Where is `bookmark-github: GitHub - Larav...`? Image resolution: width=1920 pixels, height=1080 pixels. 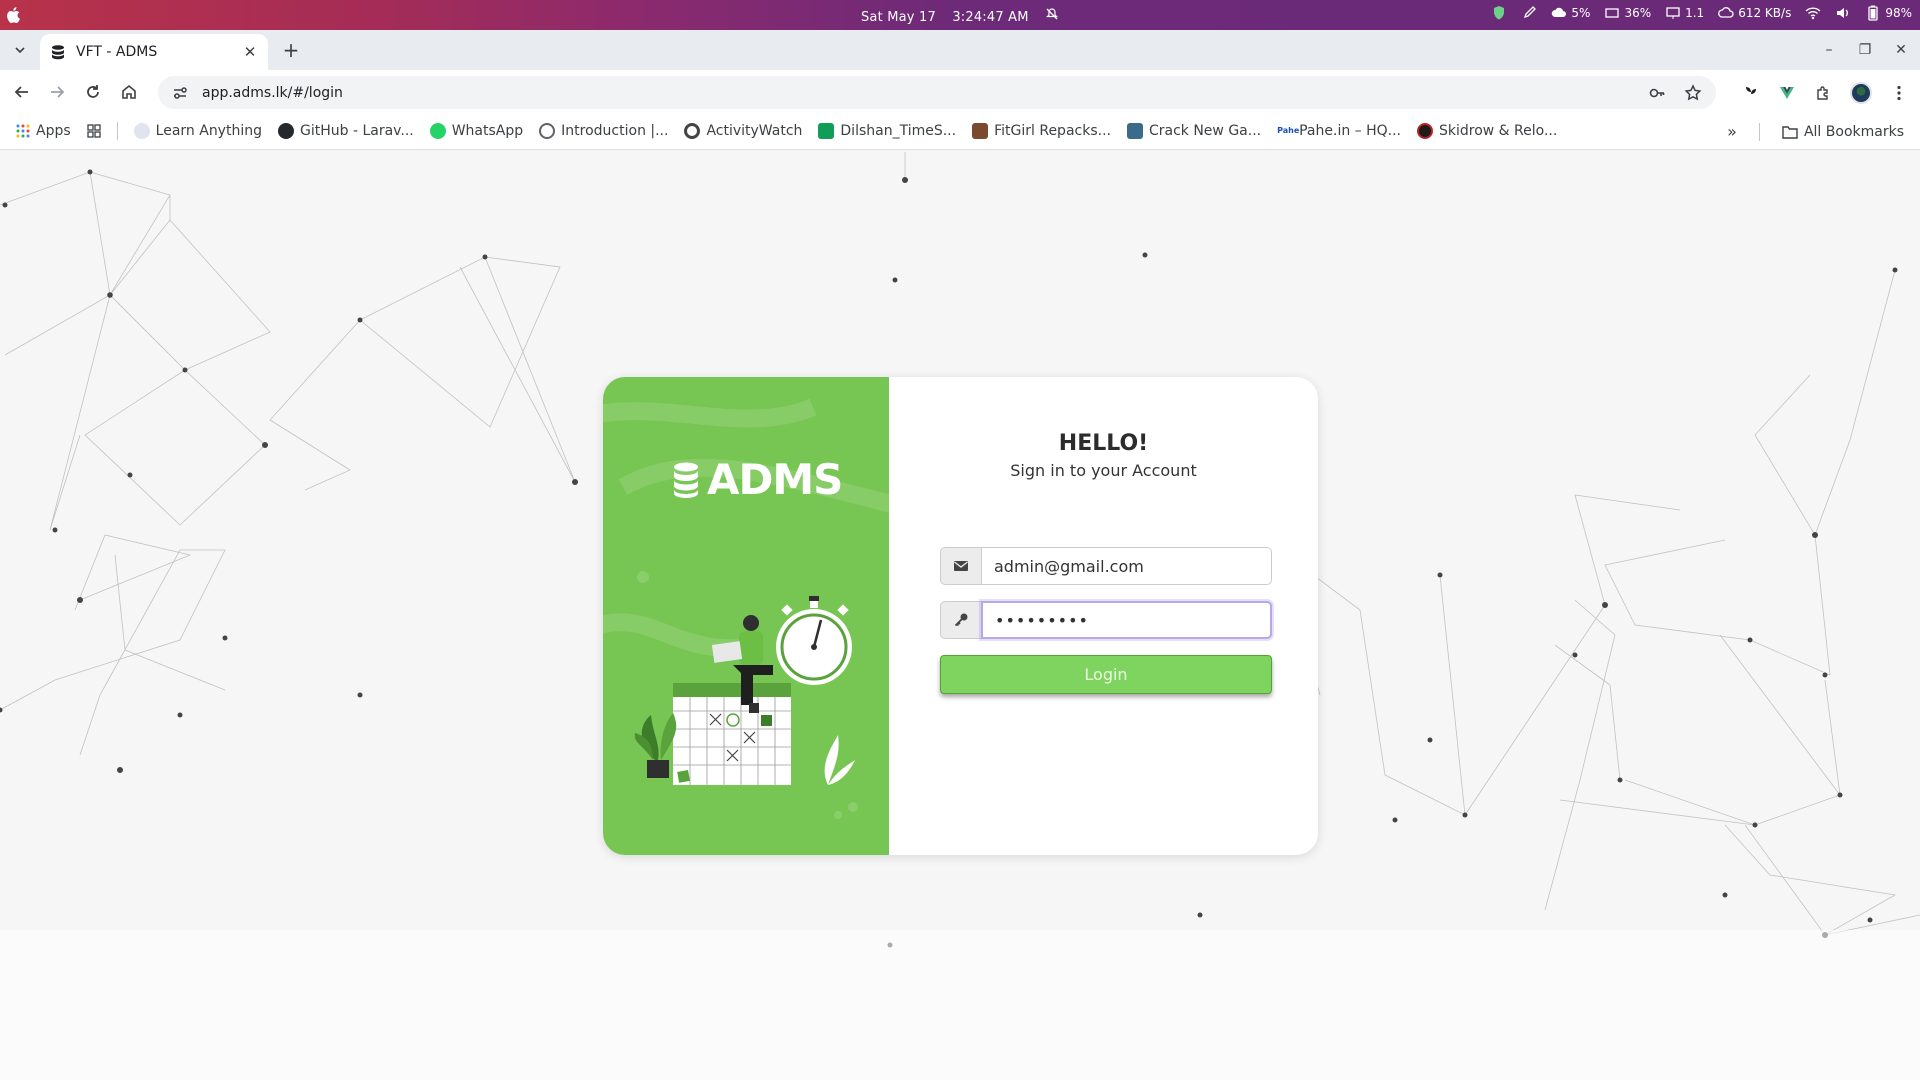
bookmark-github: GitHub - Larav... is located at coordinates (345, 131).